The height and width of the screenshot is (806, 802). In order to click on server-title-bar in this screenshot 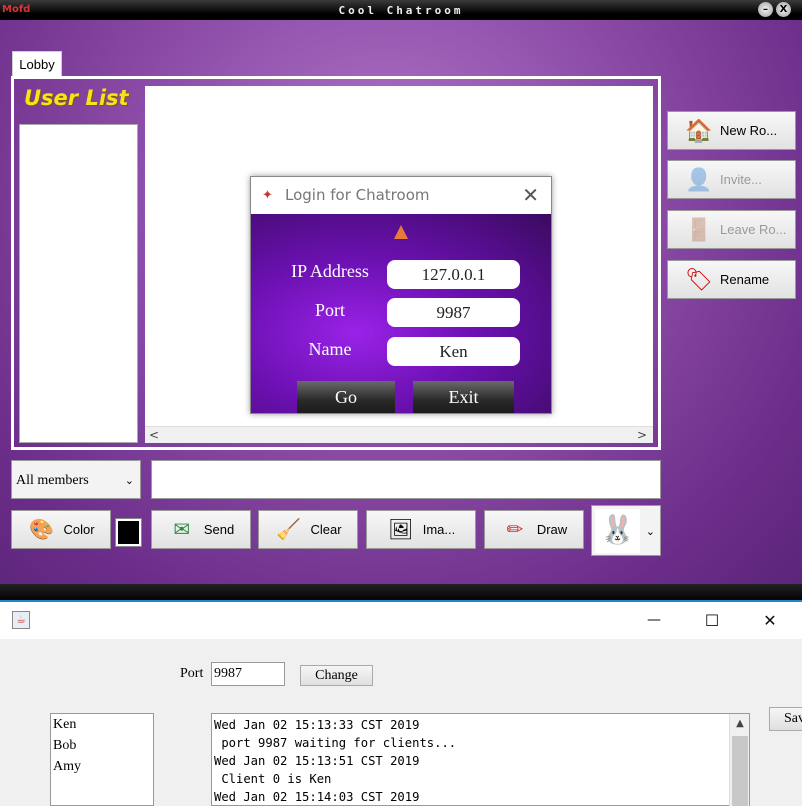, I will do `click(401, 620)`.